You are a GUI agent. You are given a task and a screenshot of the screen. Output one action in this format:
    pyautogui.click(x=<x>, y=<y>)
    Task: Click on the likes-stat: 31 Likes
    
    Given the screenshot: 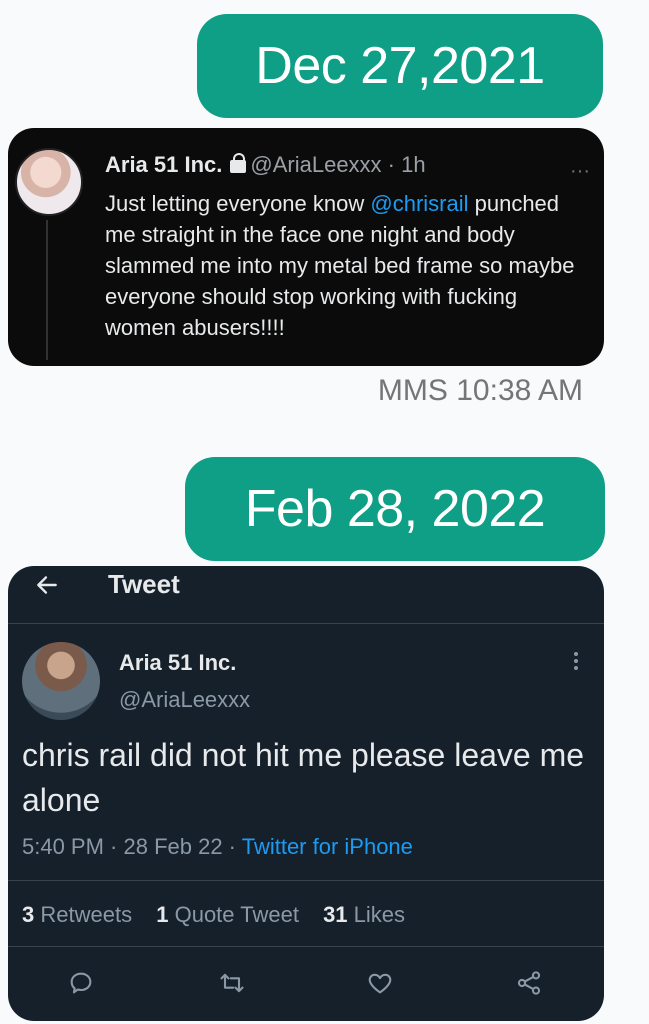 What is the action you would take?
    pyautogui.click(x=364, y=914)
    